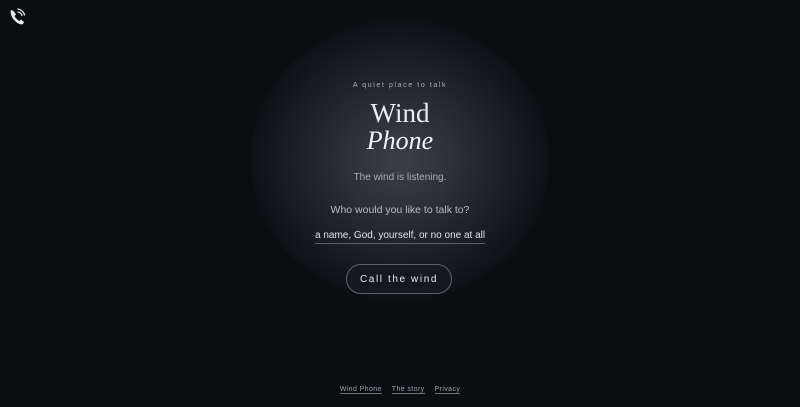 This screenshot has width=800, height=407. What do you see at coordinates (447, 390) in the screenshot?
I see `footer-link-privacy: Privacy` at bounding box center [447, 390].